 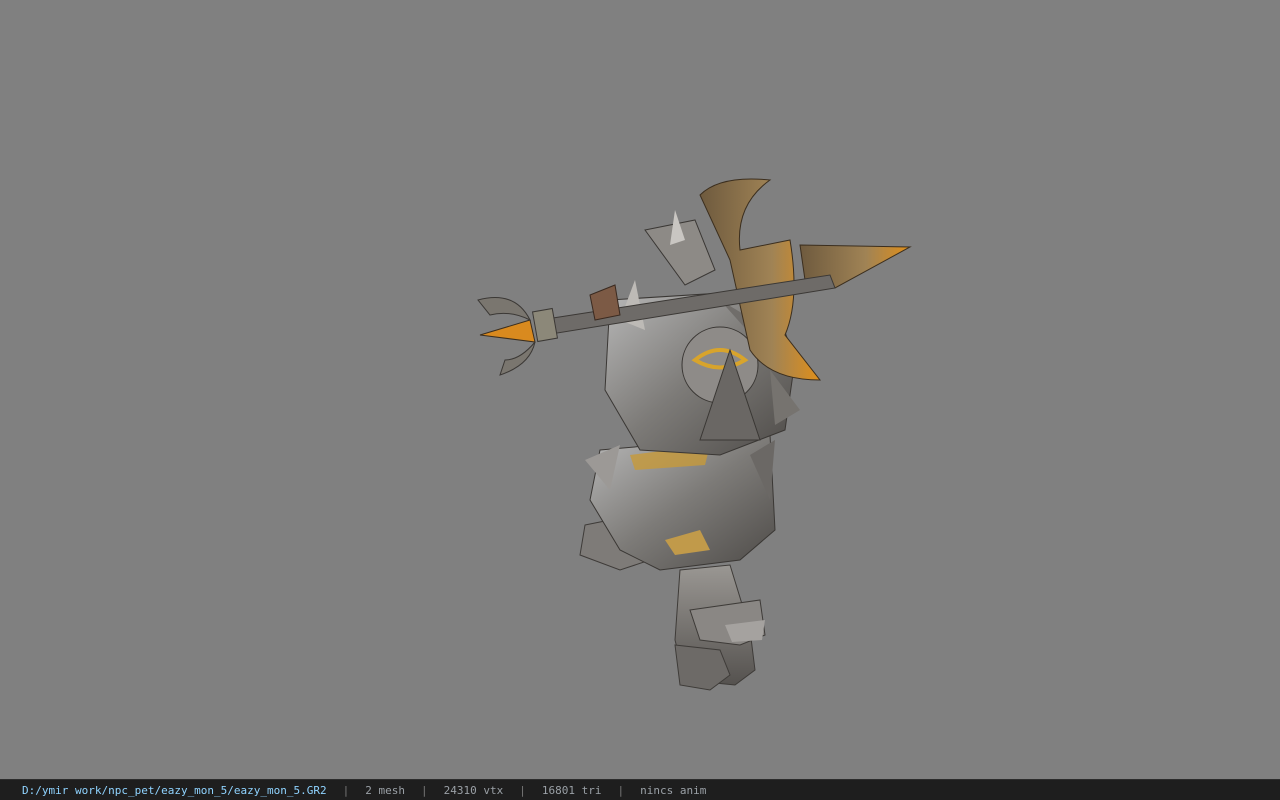 What do you see at coordinates (571, 790) in the screenshot?
I see `triangle-count: 16801 tri` at bounding box center [571, 790].